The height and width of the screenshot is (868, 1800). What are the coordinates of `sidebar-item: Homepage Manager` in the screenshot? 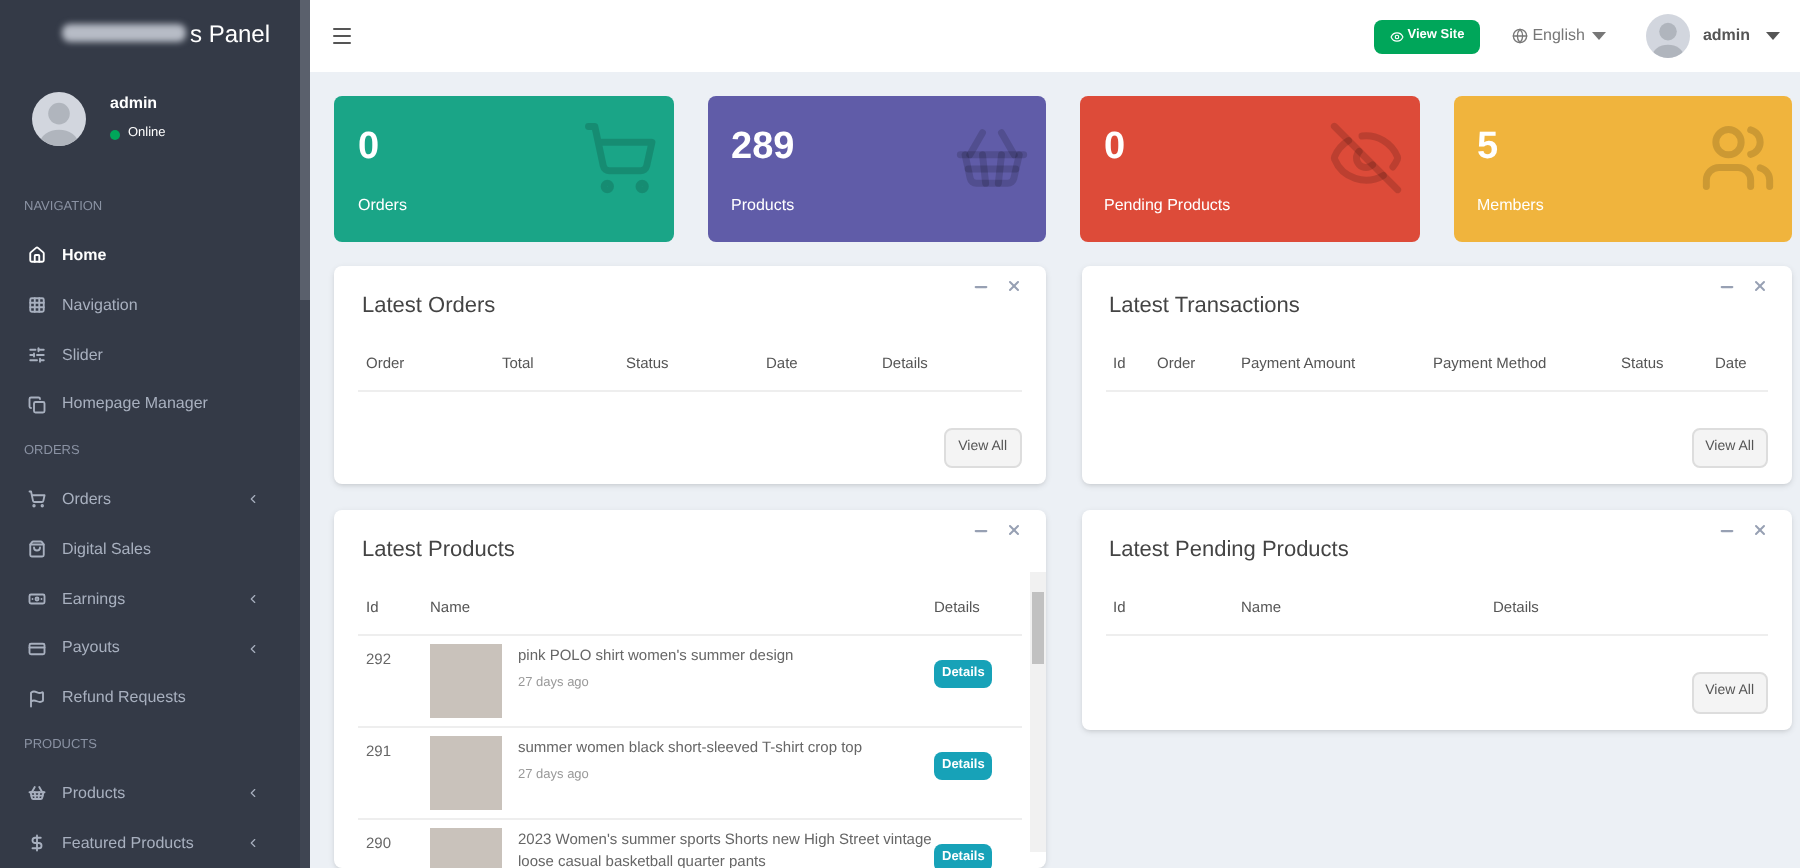 It's located at (150, 404).